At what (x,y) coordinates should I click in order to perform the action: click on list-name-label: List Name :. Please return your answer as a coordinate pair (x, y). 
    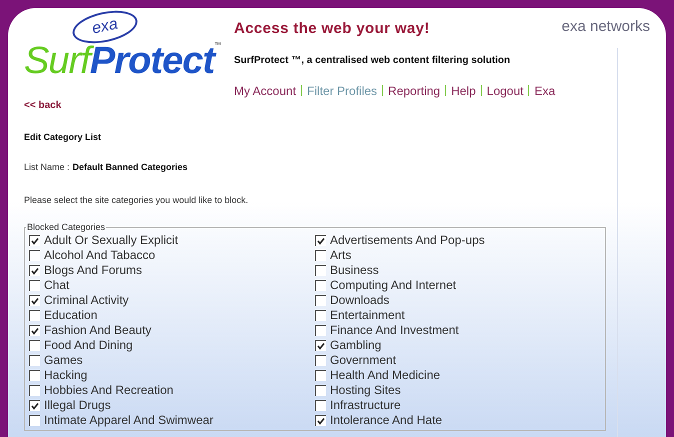
    Looking at the image, I should click on (47, 167).